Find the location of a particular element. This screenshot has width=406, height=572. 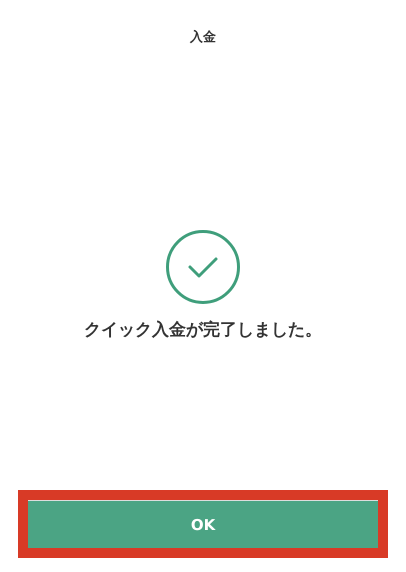

completion-message: クイック入金が完了しました。 is located at coordinates (203, 330).